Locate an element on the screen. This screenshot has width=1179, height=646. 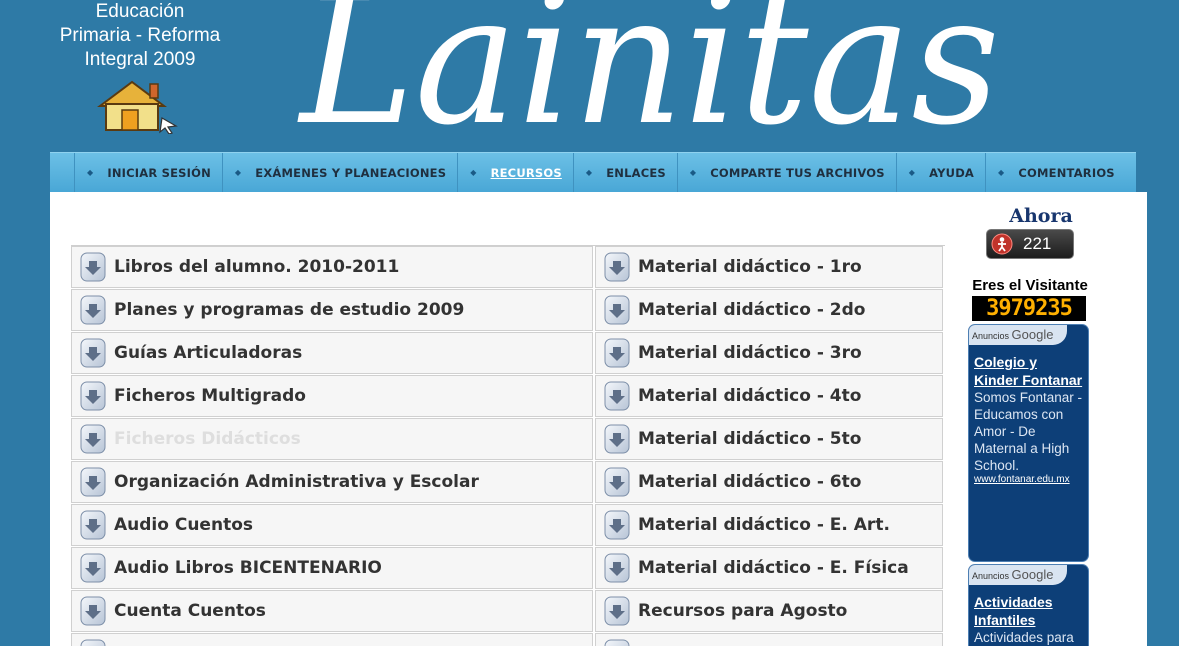
resource-link-left: Organización Administrativa y Escolar is located at coordinates (332, 482).